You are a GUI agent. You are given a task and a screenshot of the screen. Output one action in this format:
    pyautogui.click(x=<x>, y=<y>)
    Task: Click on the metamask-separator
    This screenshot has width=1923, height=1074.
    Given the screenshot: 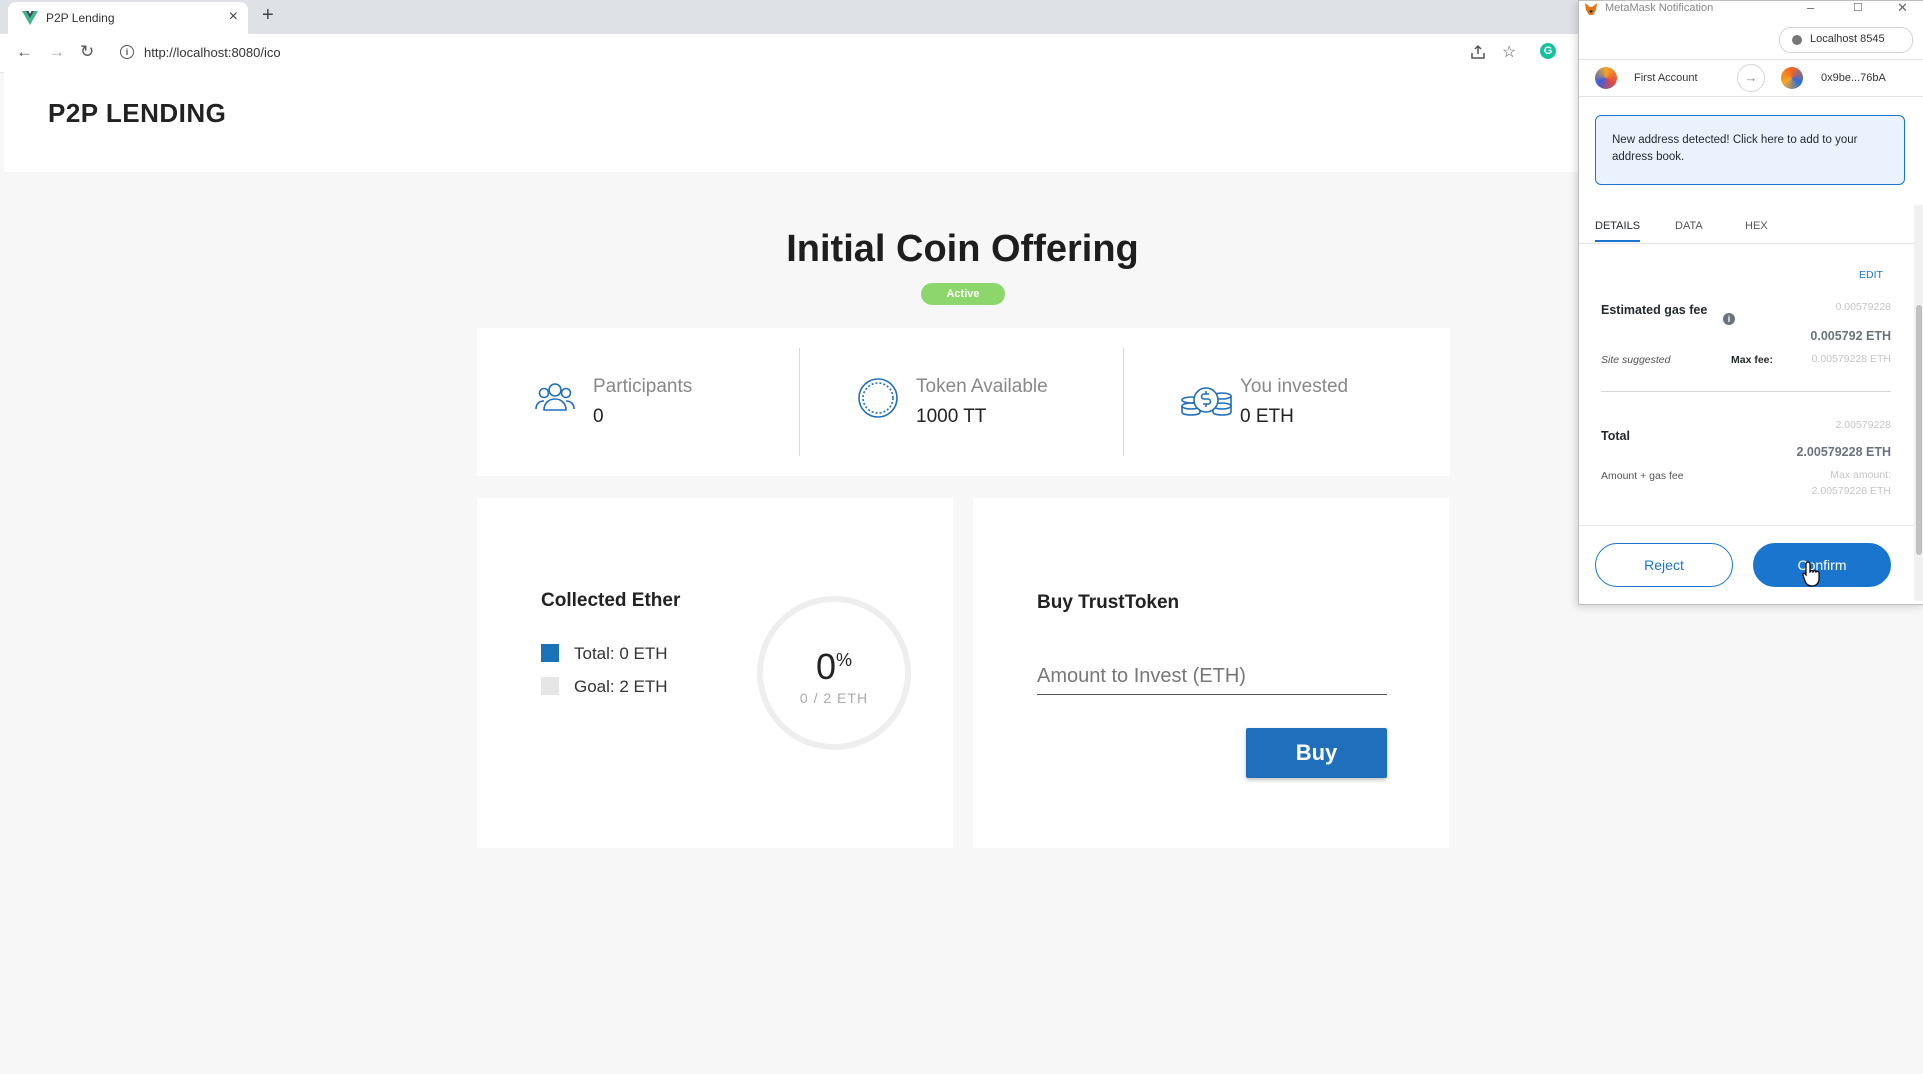 What is the action you would take?
    pyautogui.click(x=1746, y=391)
    